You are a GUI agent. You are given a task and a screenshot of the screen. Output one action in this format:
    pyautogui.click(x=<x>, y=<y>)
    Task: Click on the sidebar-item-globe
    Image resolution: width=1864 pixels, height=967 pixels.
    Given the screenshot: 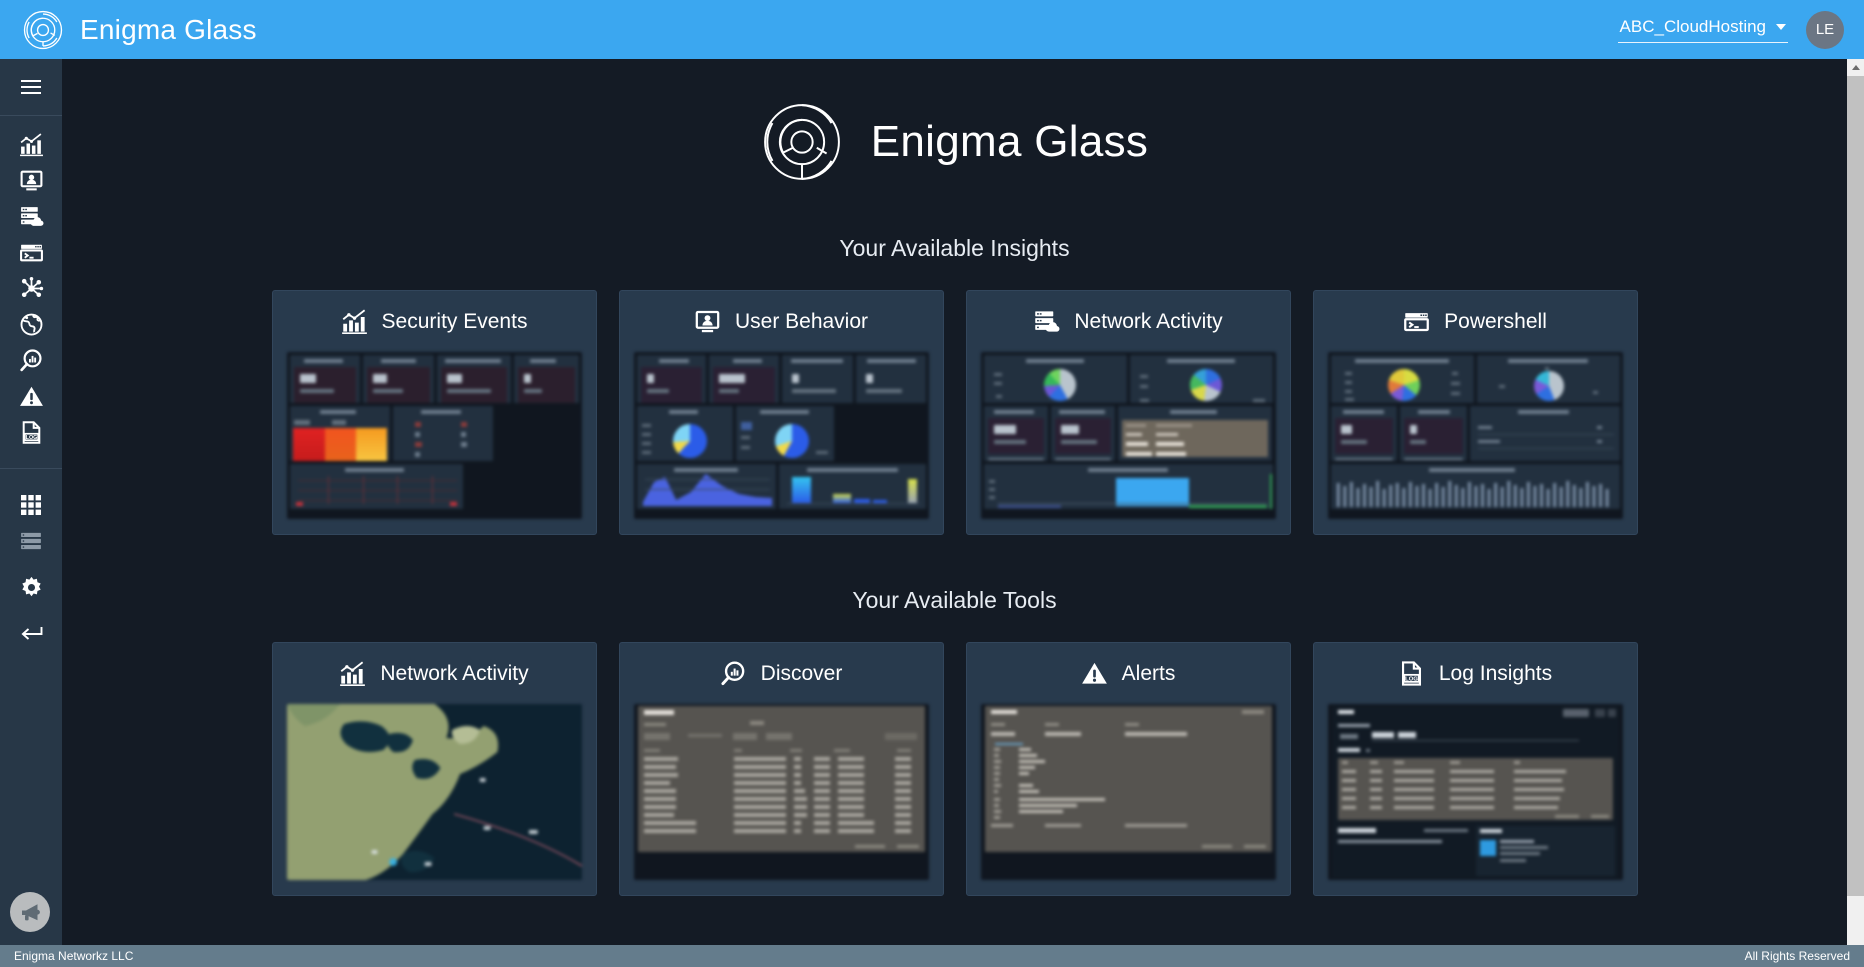 What is the action you would take?
    pyautogui.click(x=31, y=324)
    